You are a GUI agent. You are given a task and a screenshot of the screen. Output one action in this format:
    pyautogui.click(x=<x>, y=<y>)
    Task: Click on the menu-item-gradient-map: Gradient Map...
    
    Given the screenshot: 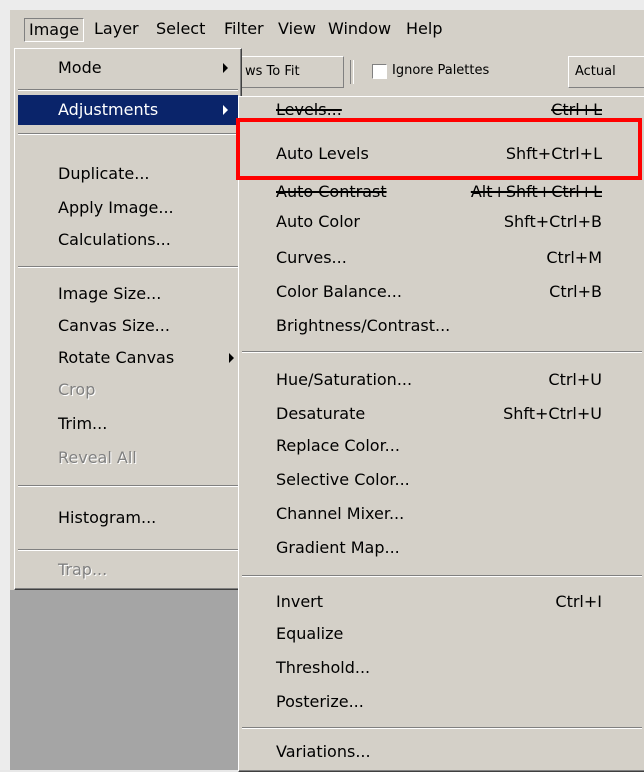 What is the action you would take?
    pyautogui.click(x=442, y=548)
    